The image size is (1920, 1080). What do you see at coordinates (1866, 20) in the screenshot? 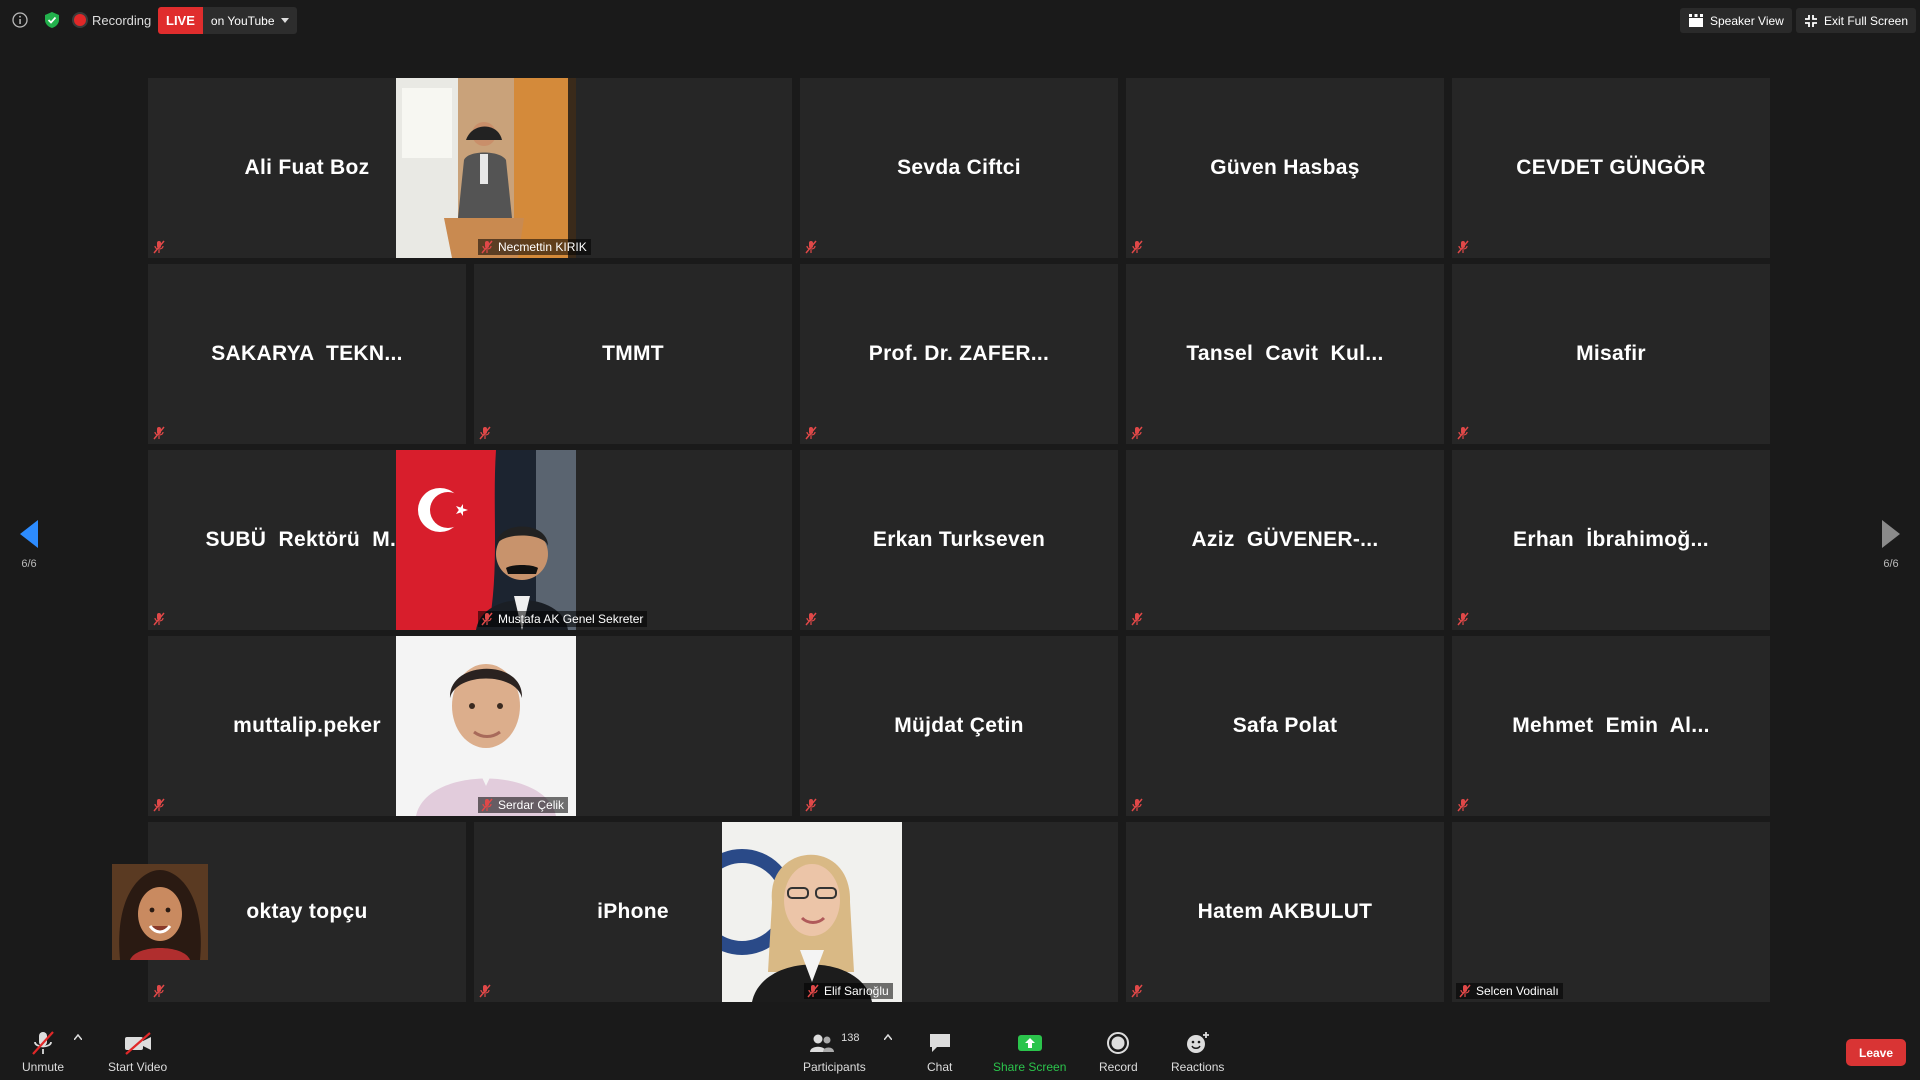
I see `exit-full-screen-label: Exit Full Screen` at bounding box center [1866, 20].